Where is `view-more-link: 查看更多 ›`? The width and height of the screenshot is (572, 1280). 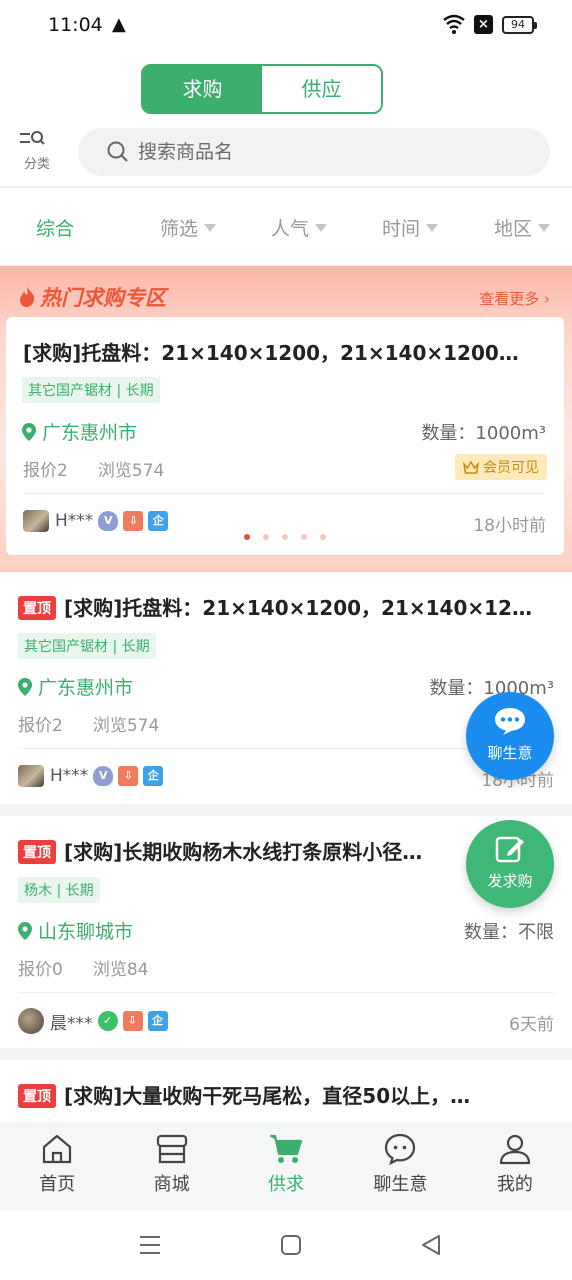
view-more-link: 查看更多 › is located at coordinates (514, 298).